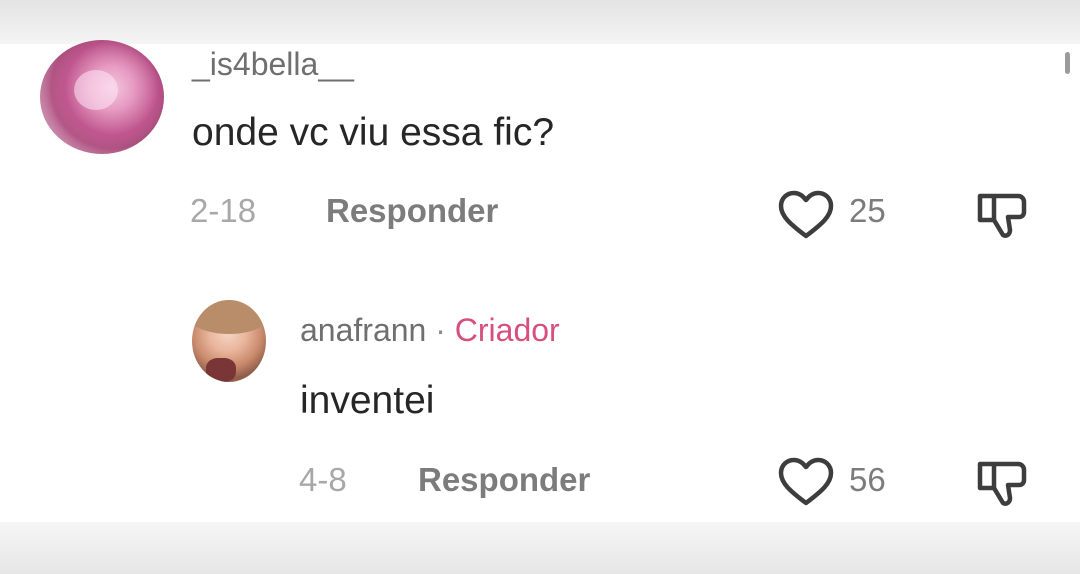 This screenshot has height=574, width=1080. I want to click on bottom-blur-band, so click(540, 548).